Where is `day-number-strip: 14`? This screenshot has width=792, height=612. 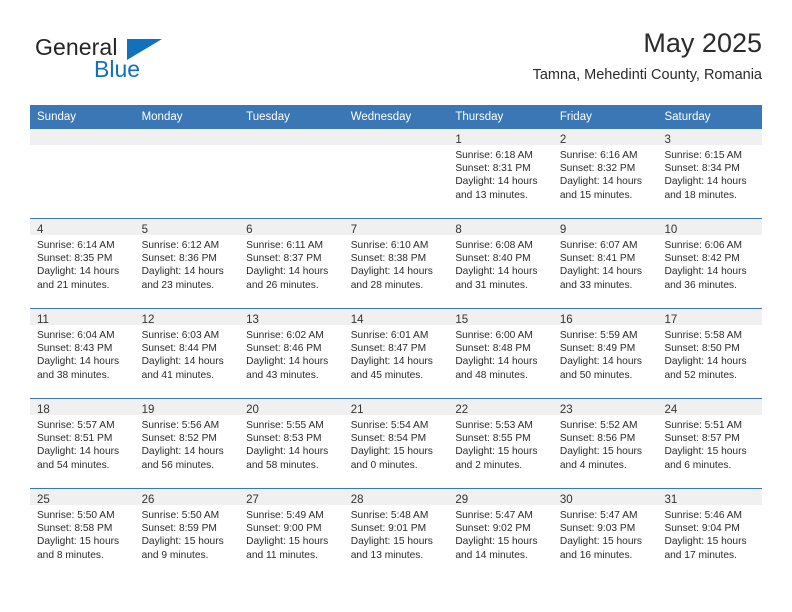
day-number-strip: 14 is located at coordinates (396, 317).